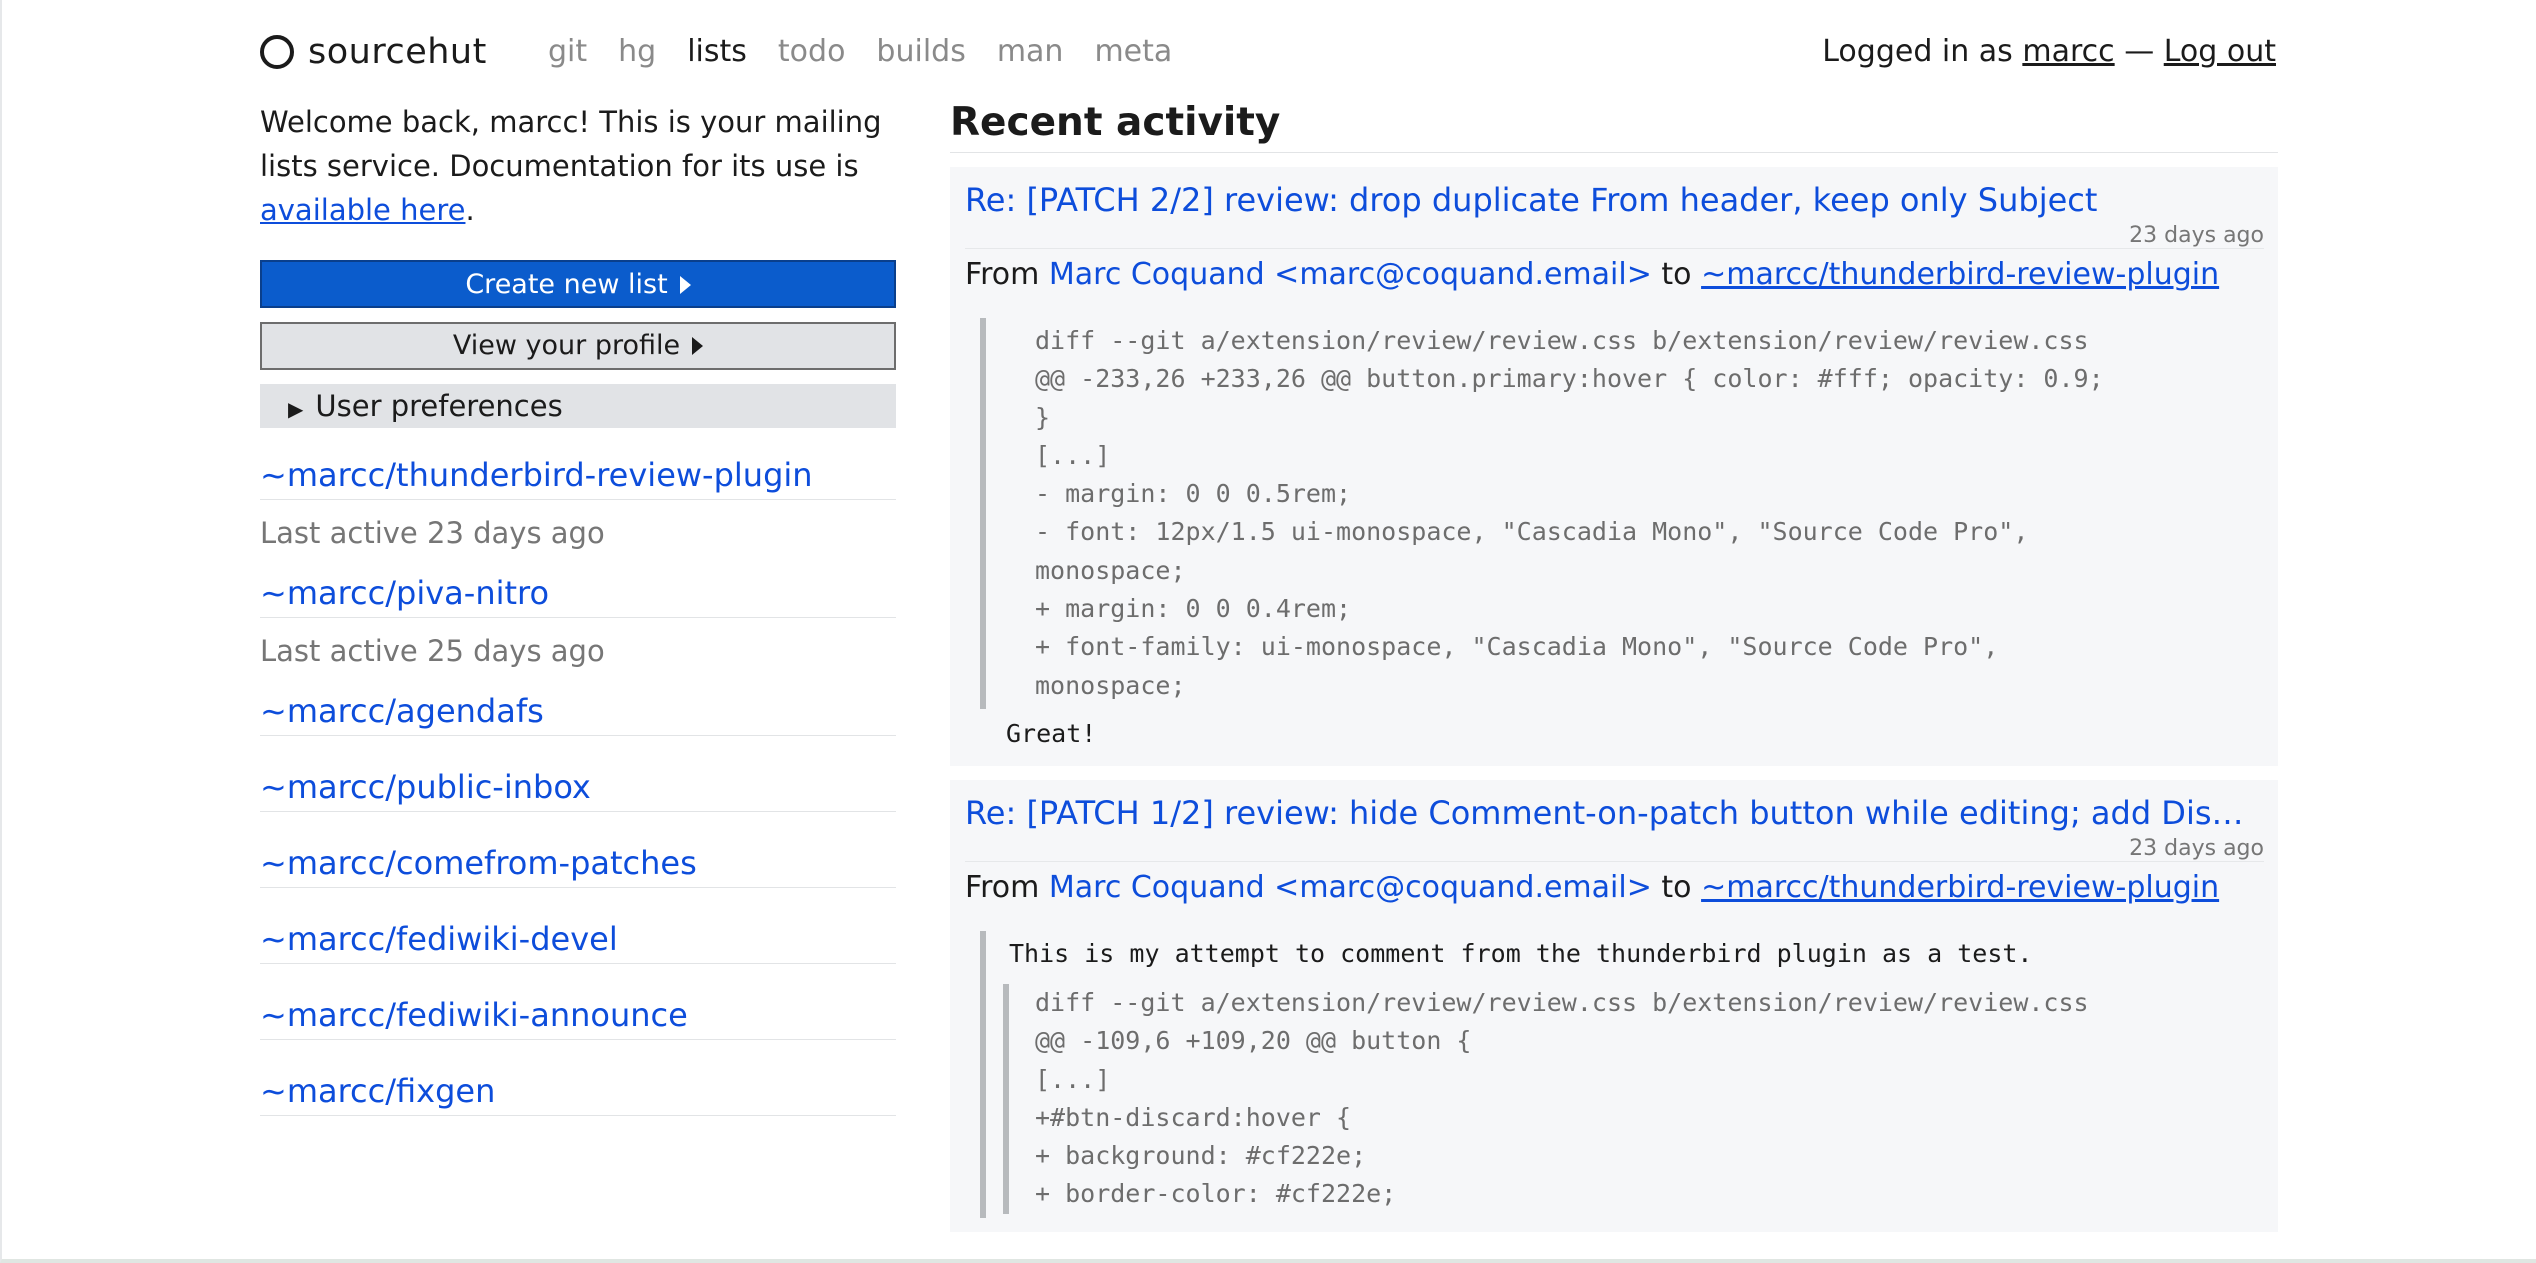 Image resolution: width=2536 pixels, height=1263 pixels. I want to click on username-link: marcc, so click(2068, 51).